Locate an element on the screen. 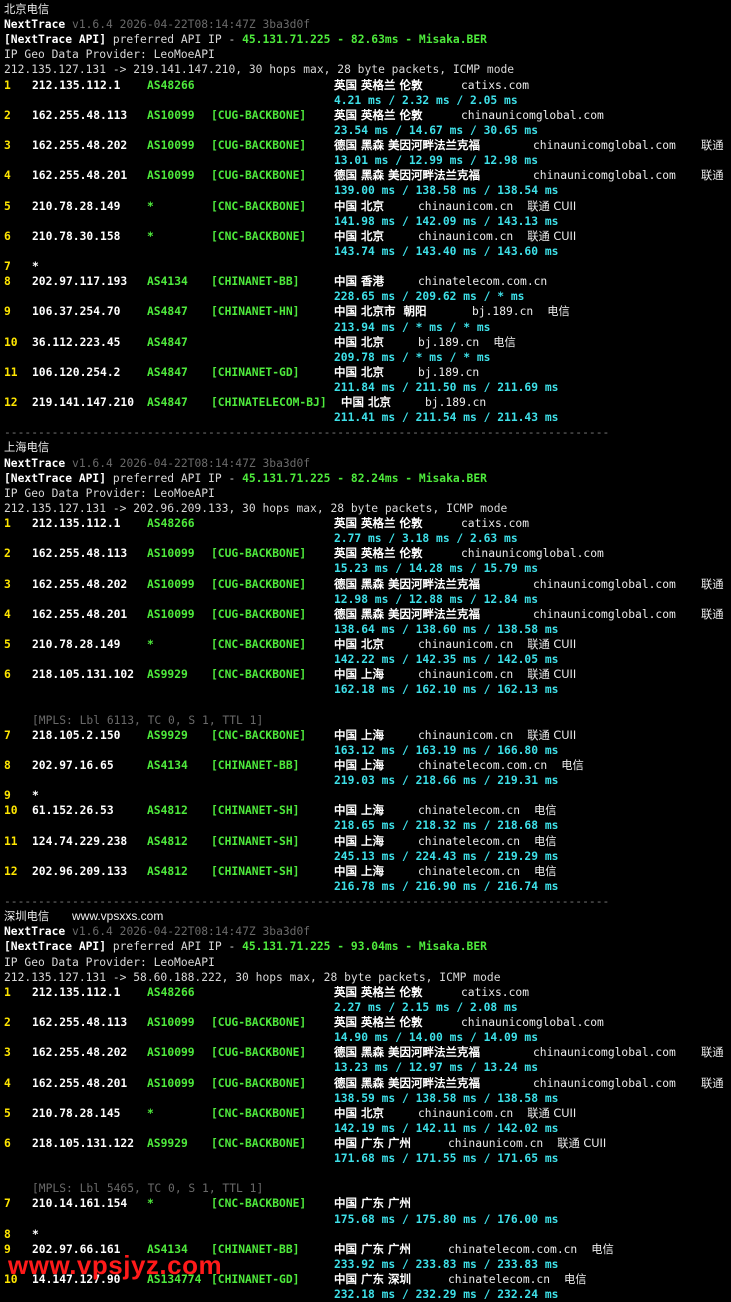 This screenshot has width=731, height=1302. hop-number: 5 is located at coordinates (7, 1113).